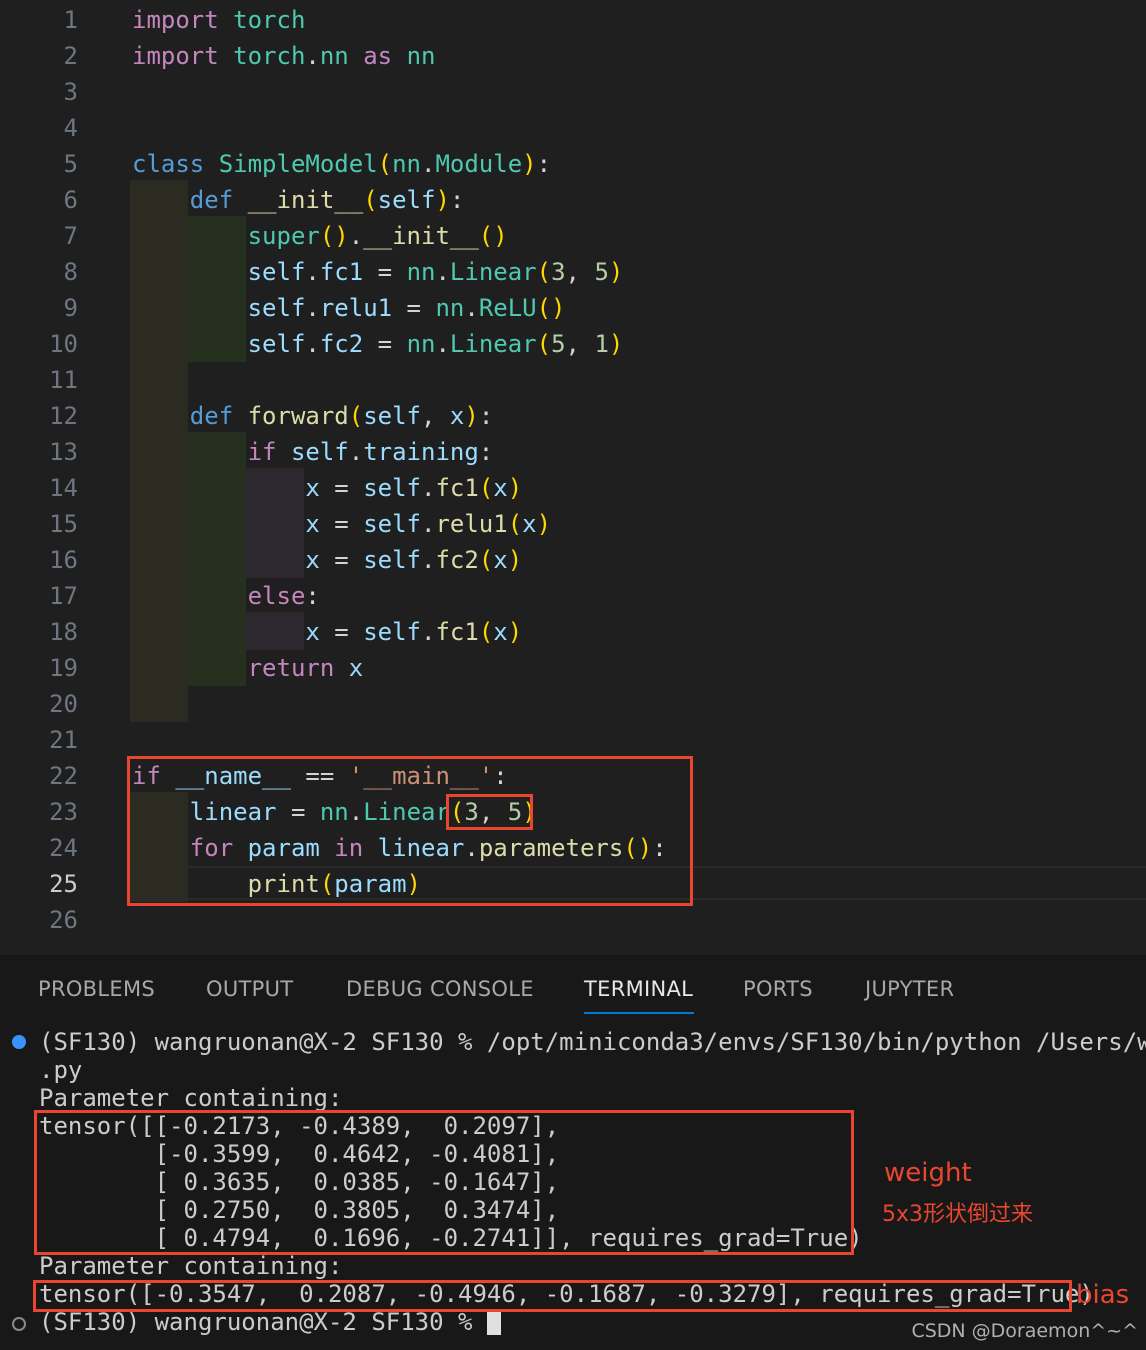 The image size is (1146, 1350). Describe the element at coordinates (573, 920) in the screenshot. I see `code-line: 26` at that location.